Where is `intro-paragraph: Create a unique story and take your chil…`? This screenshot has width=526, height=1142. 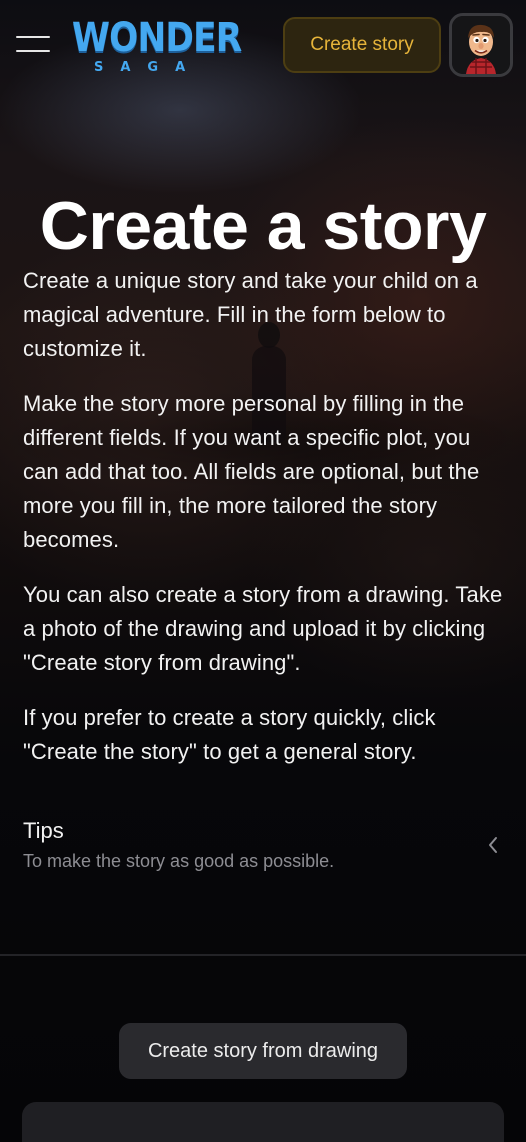
intro-paragraph: Create a unique story and take your chil… is located at coordinates (250, 314).